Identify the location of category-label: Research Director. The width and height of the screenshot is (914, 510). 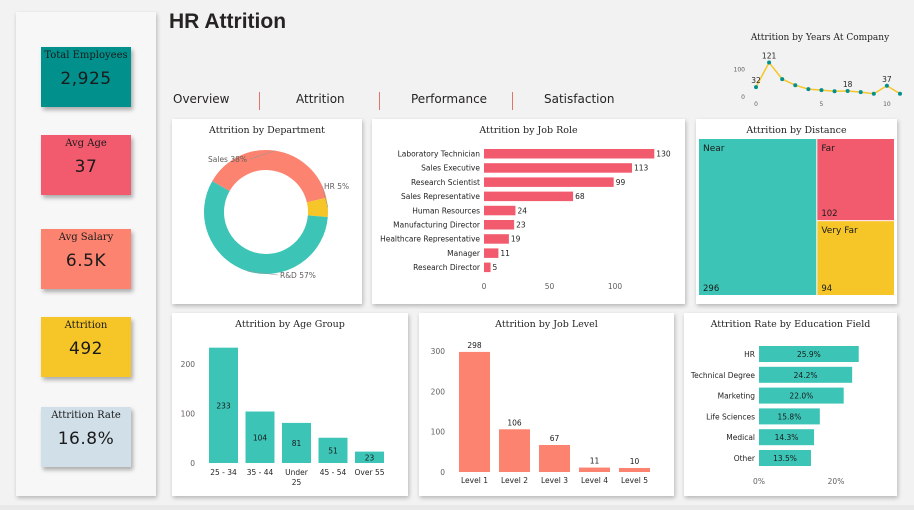
(447, 267).